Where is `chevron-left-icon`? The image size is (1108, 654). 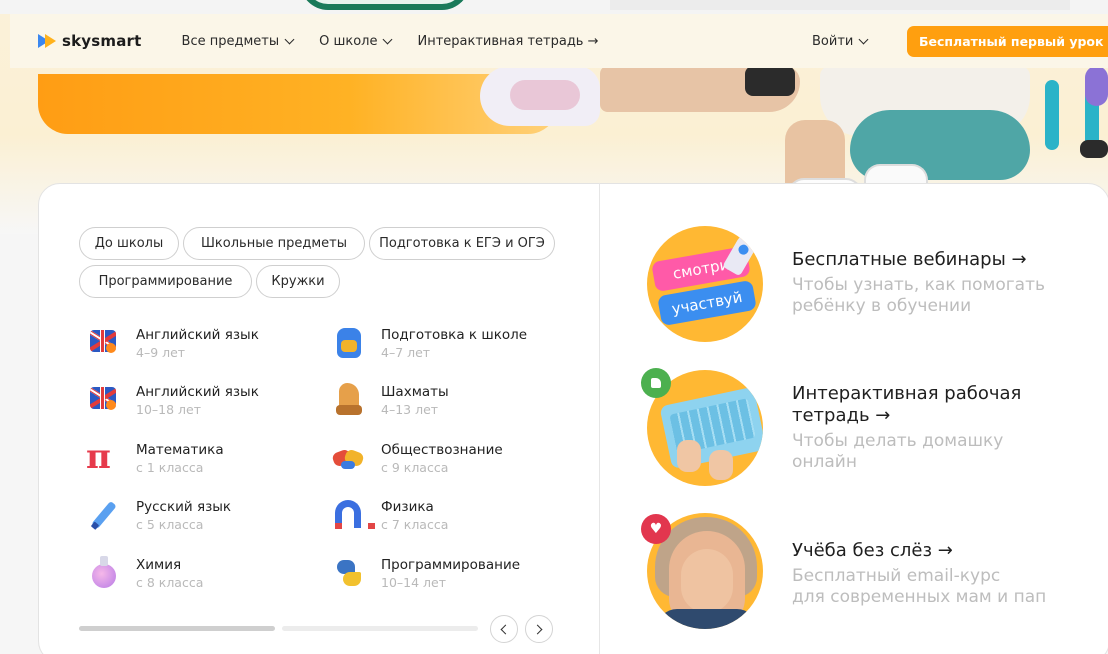
chevron-left-icon is located at coordinates (505, 629).